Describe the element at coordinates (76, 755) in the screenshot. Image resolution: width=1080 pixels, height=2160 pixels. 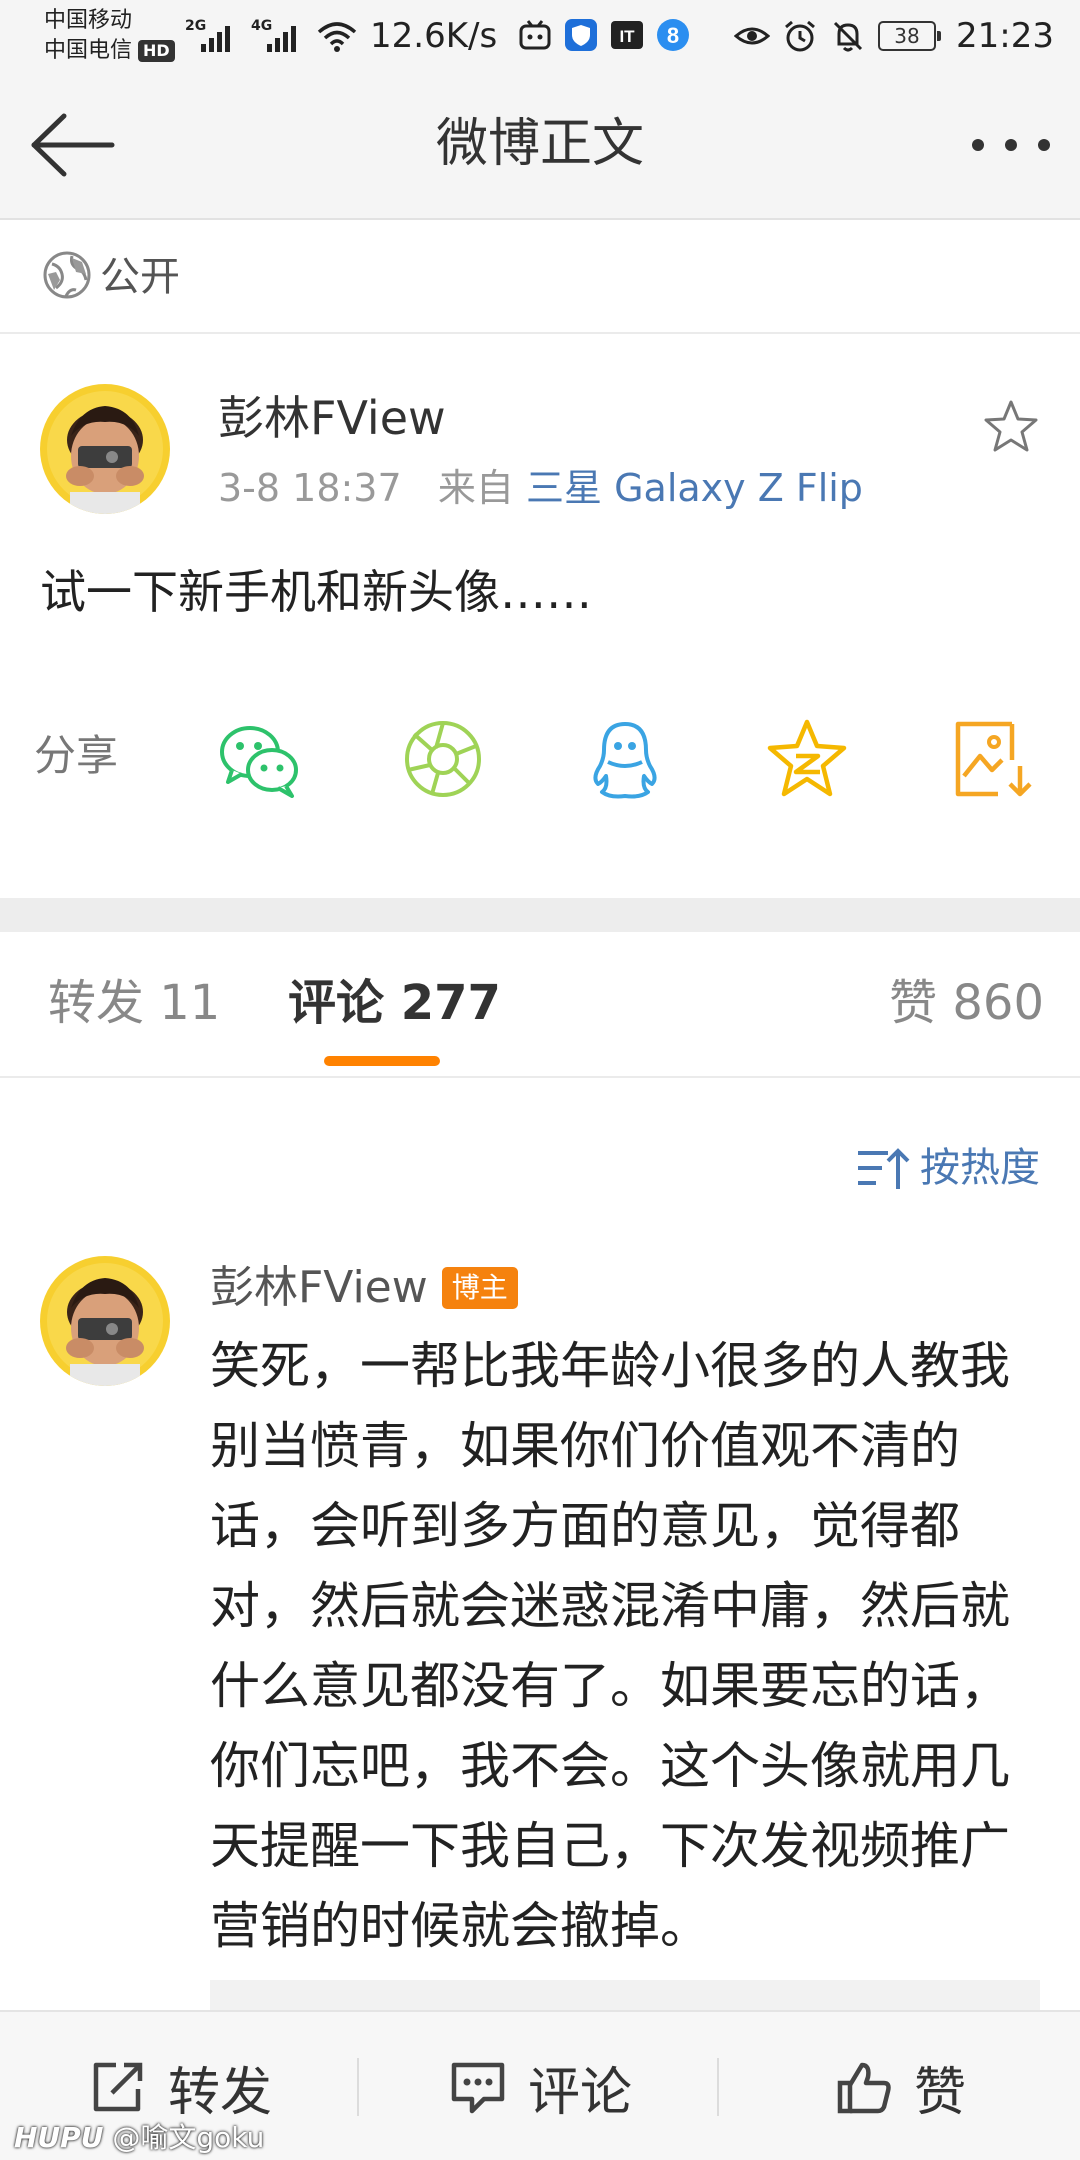
I see `share-label: 分享` at that location.